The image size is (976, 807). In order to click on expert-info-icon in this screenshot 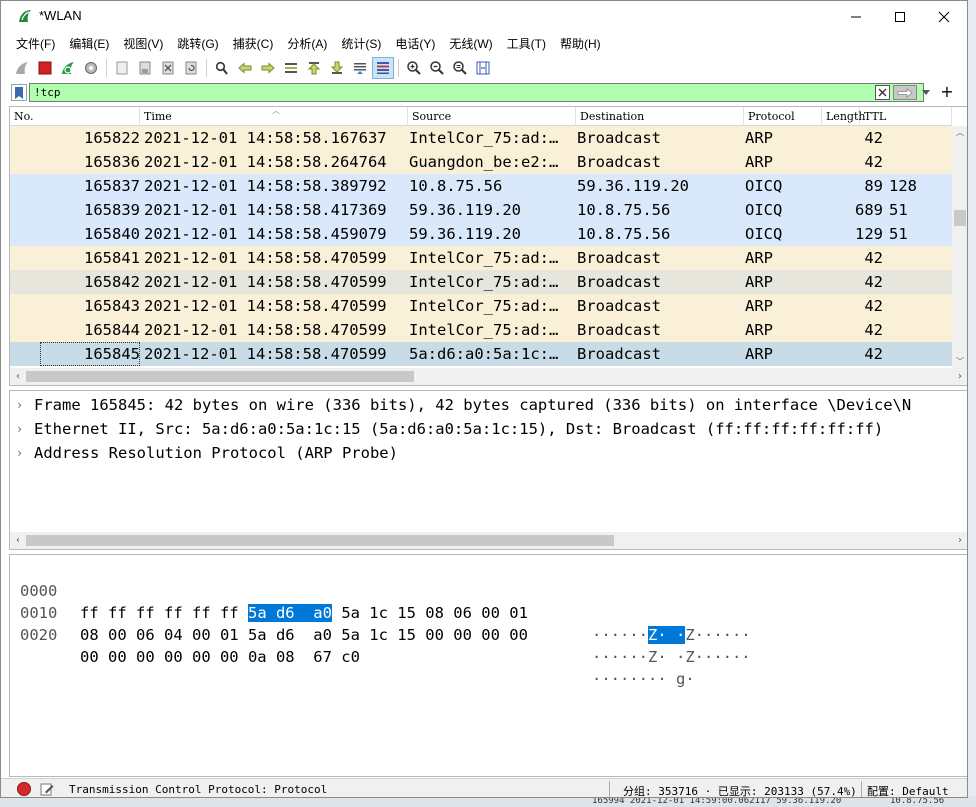, I will do `click(24, 789)`.